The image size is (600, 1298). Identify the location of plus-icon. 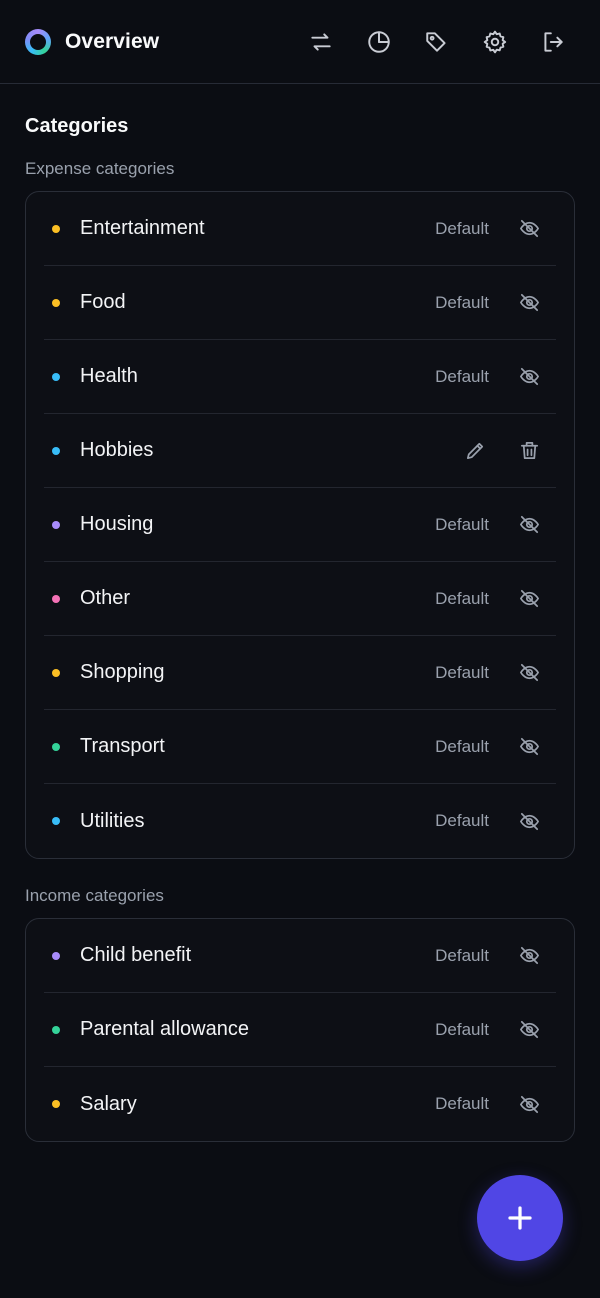
(520, 1218).